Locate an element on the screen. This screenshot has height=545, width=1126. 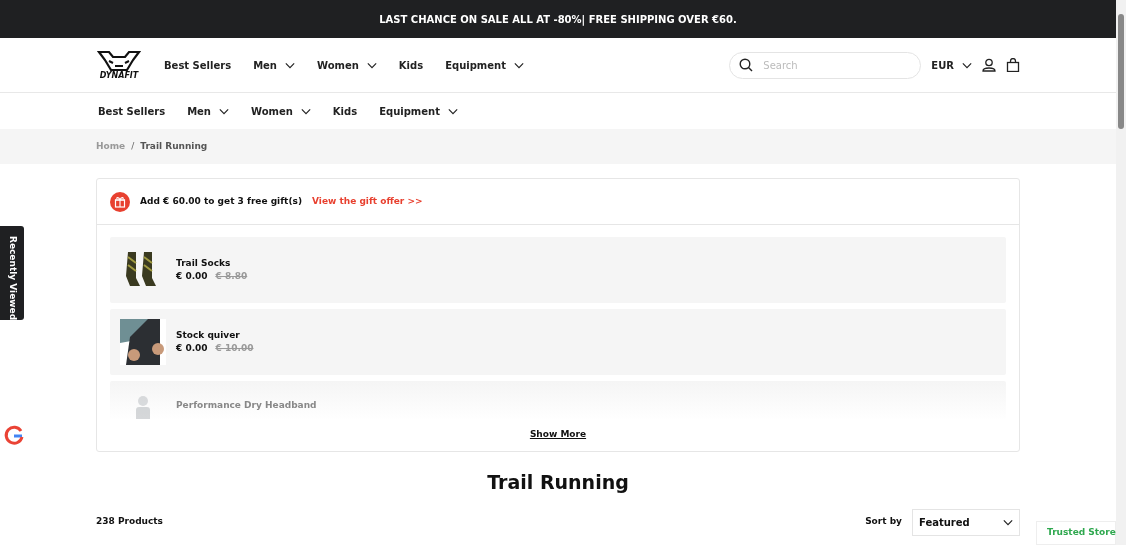
currency-selector: EUR is located at coordinates (951, 65).